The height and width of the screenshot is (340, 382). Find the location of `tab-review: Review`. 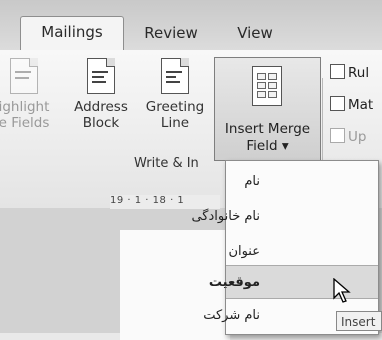

tab-review: Review is located at coordinates (171, 33).